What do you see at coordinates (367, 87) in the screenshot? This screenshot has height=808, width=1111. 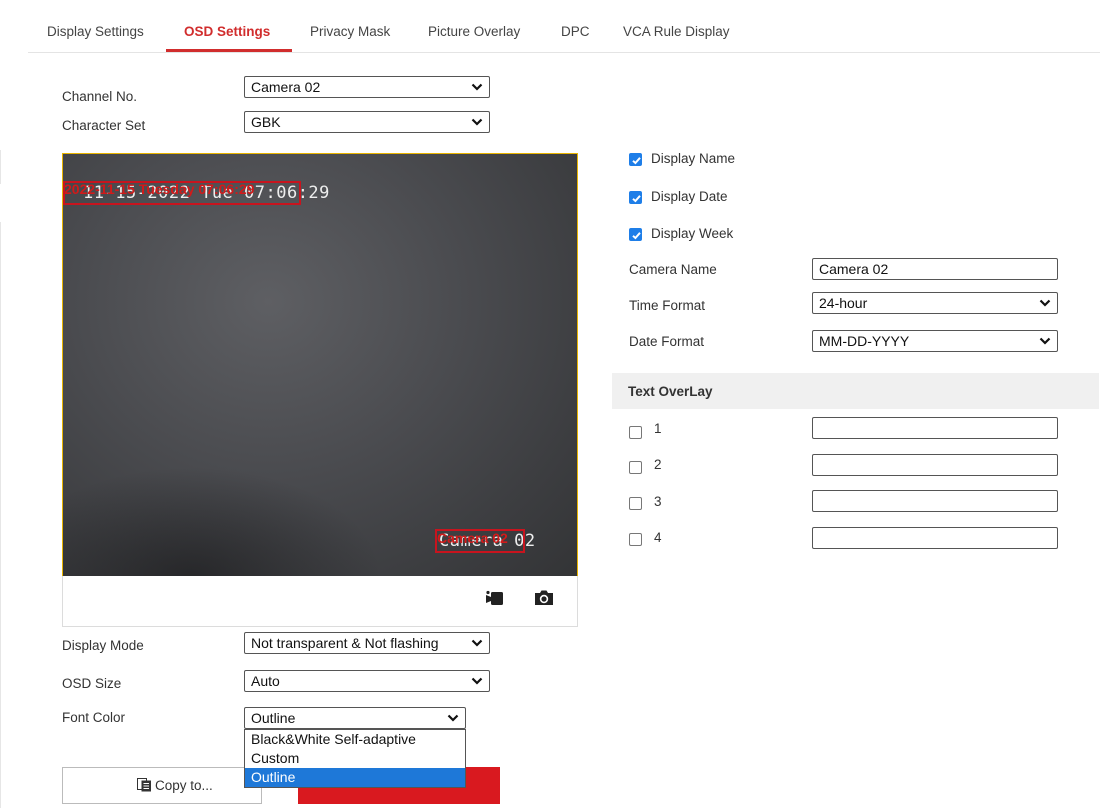 I see `channel-select: Camera 02` at bounding box center [367, 87].